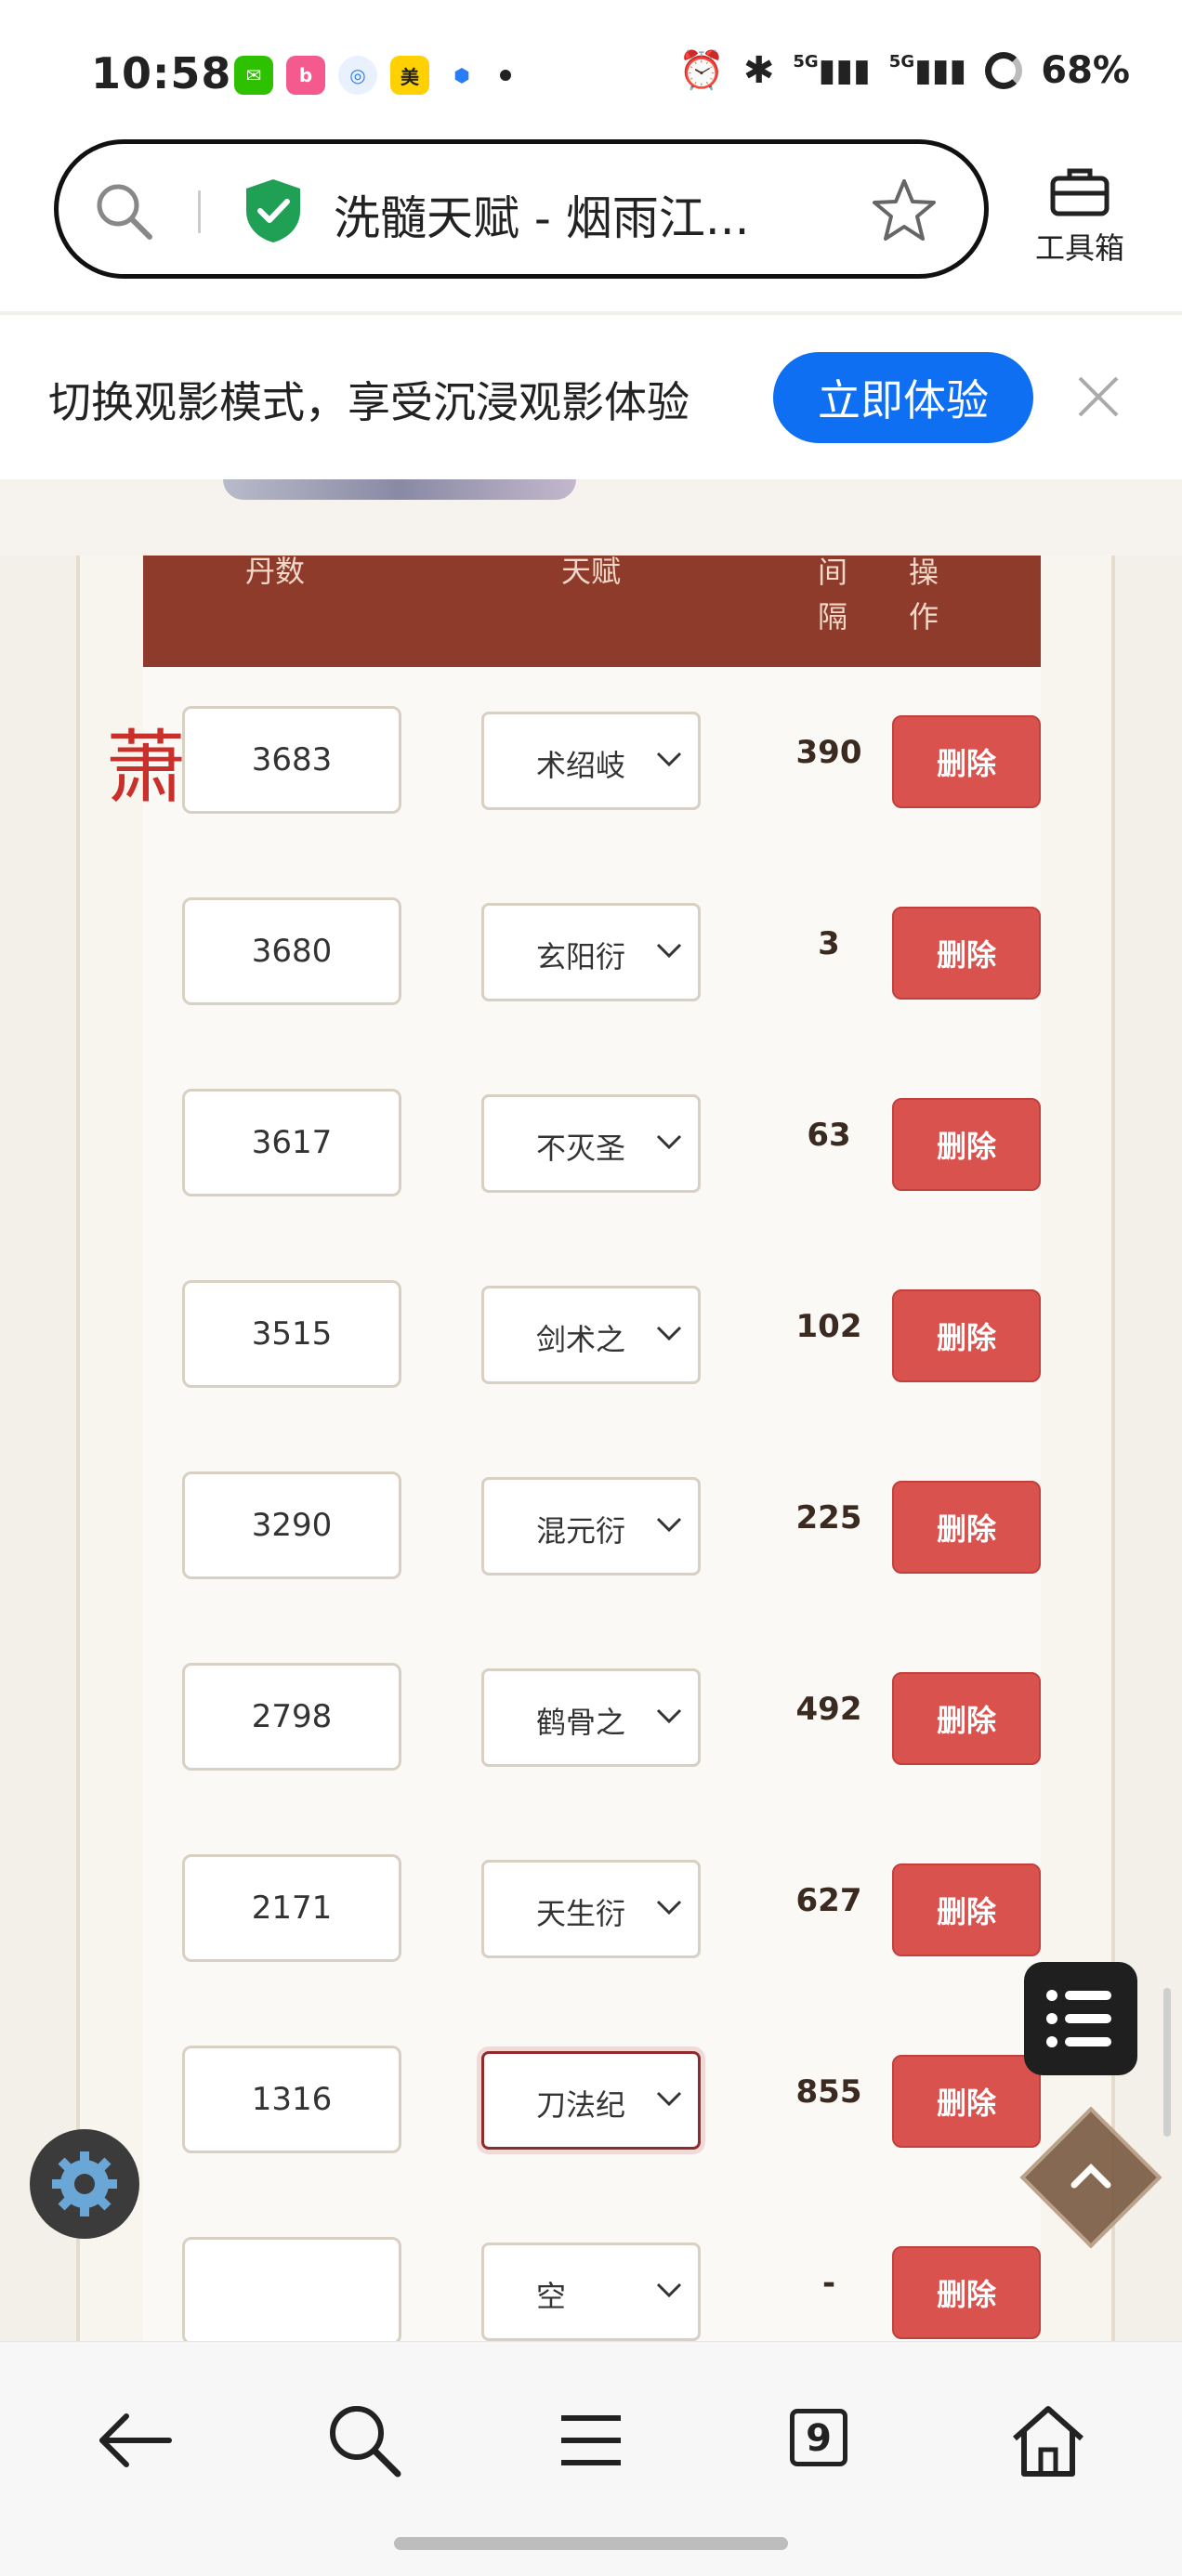 The height and width of the screenshot is (2576, 1182). What do you see at coordinates (829, 1135) in the screenshot?
I see `gap-value: 63` at bounding box center [829, 1135].